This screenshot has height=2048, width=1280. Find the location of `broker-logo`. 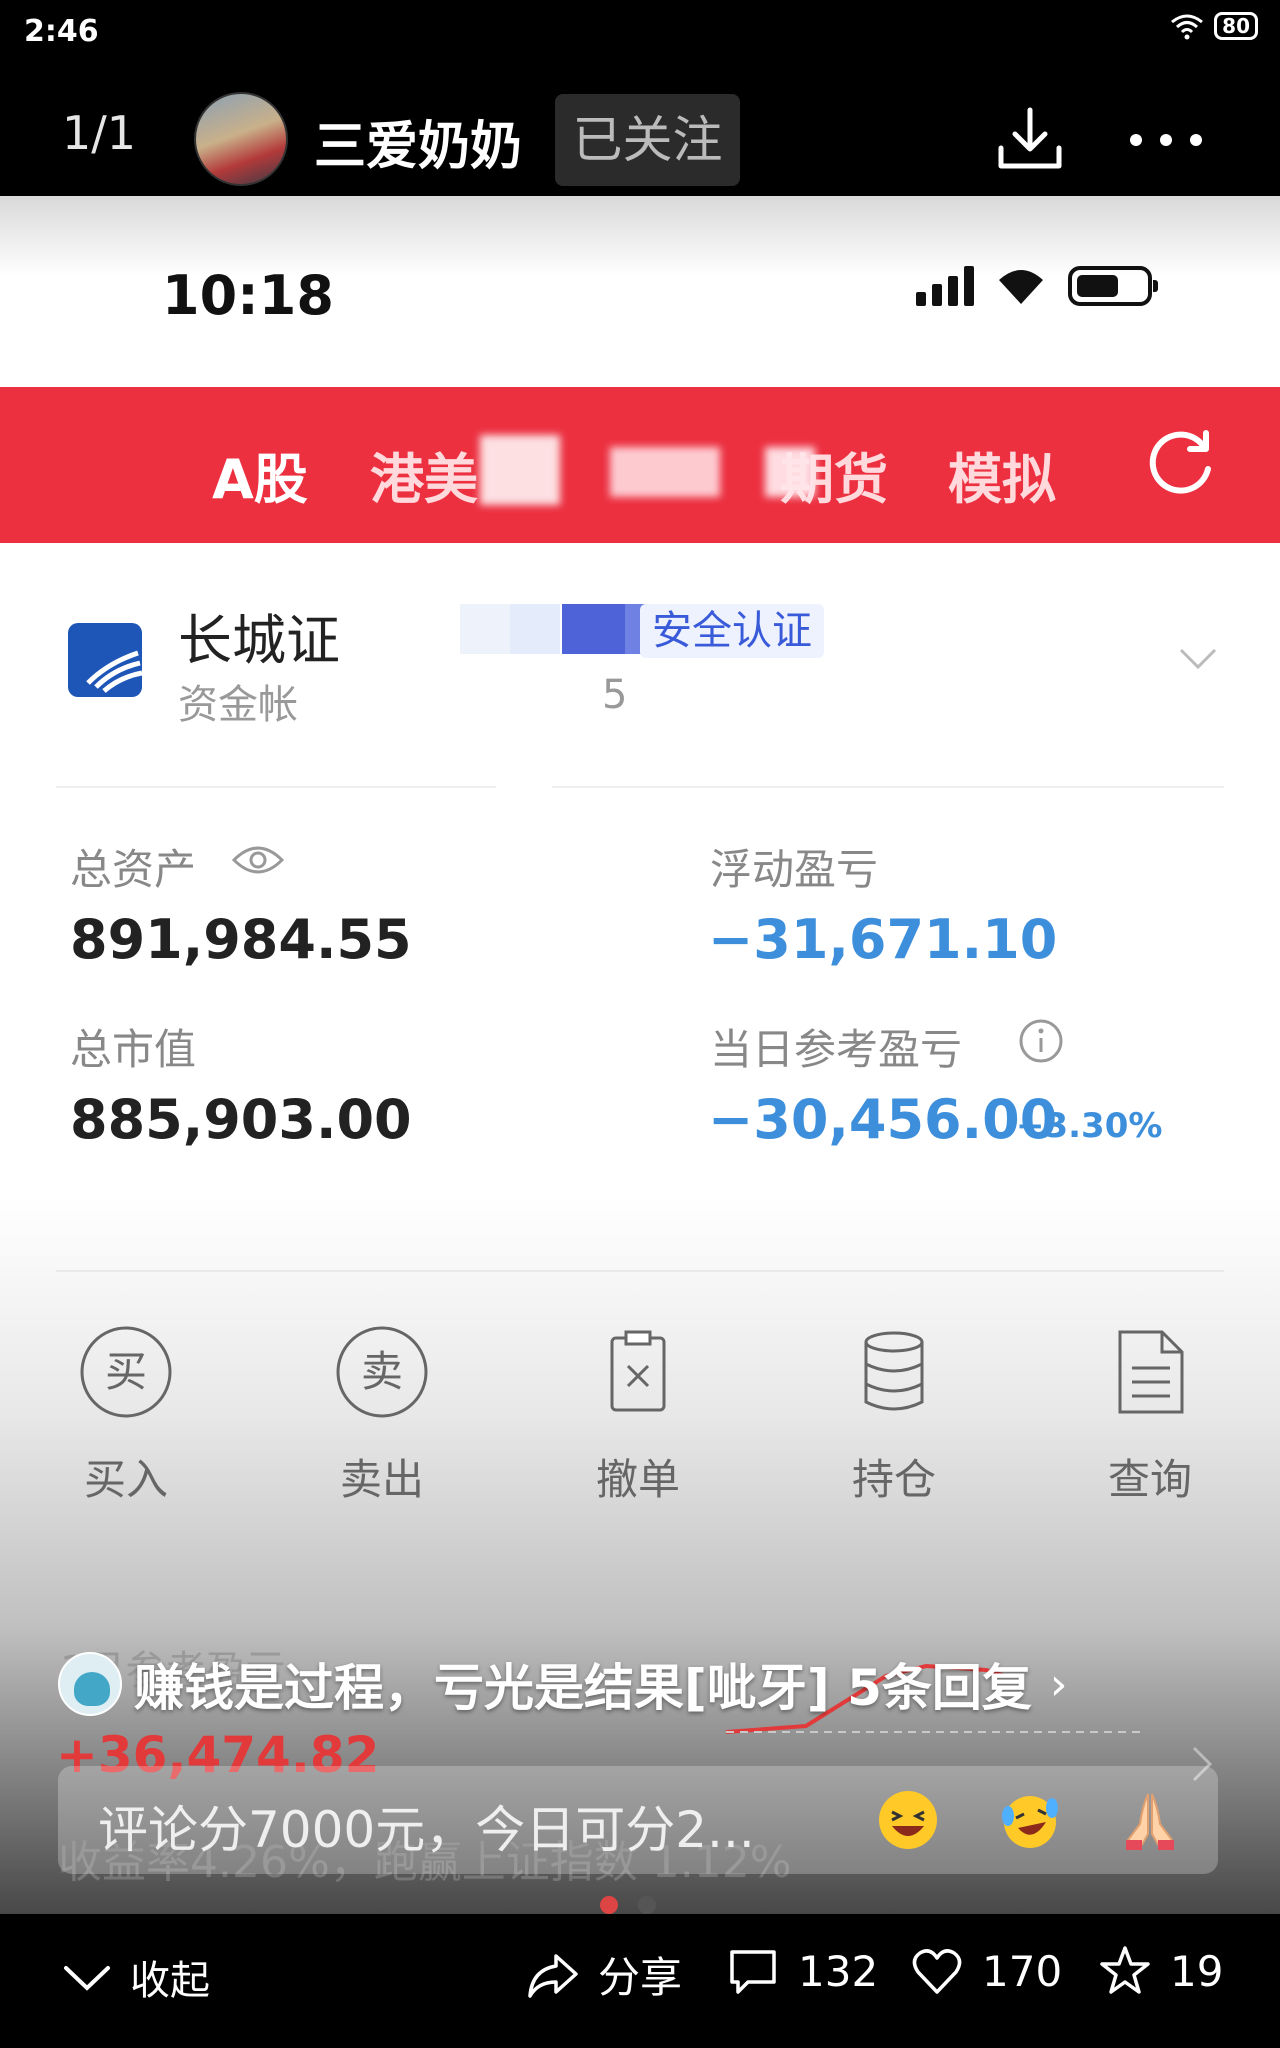

broker-logo is located at coordinates (105, 660).